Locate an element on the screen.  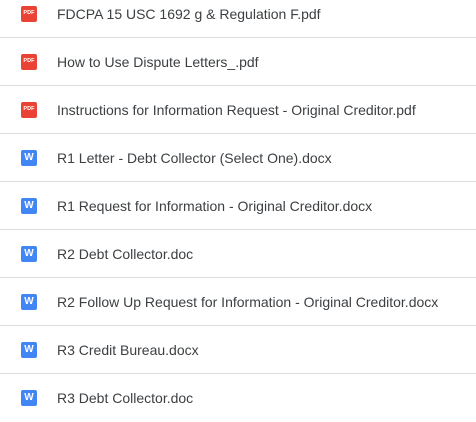
file-name: R3 Credit Bureau.docx is located at coordinates (128, 350).